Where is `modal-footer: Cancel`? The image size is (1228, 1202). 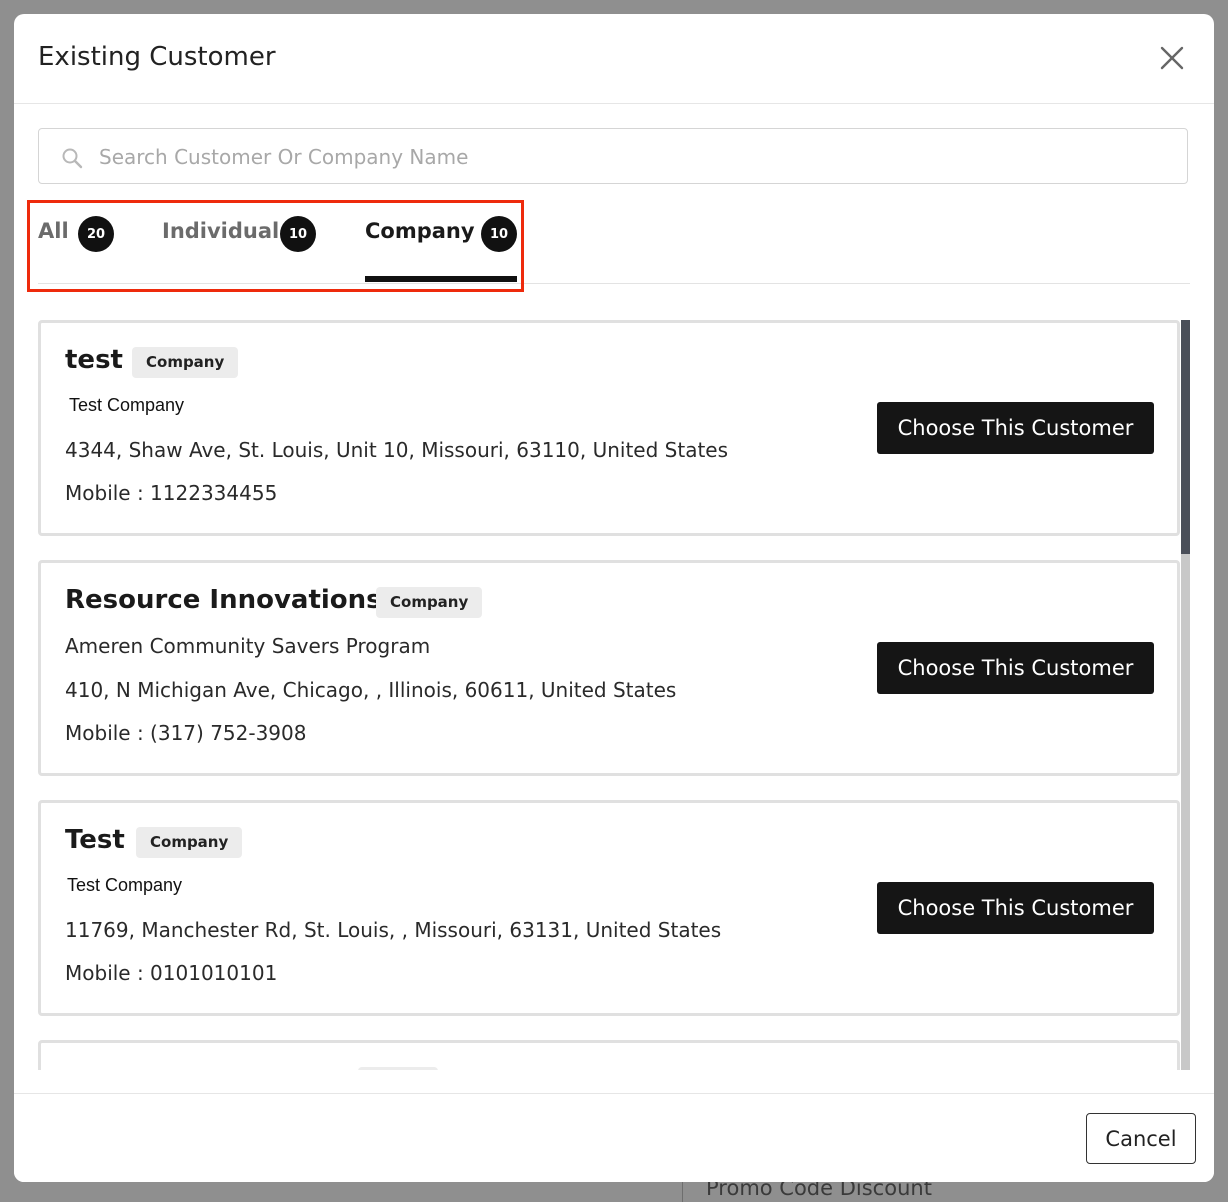 modal-footer: Cancel is located at coordinates (614, 1137).